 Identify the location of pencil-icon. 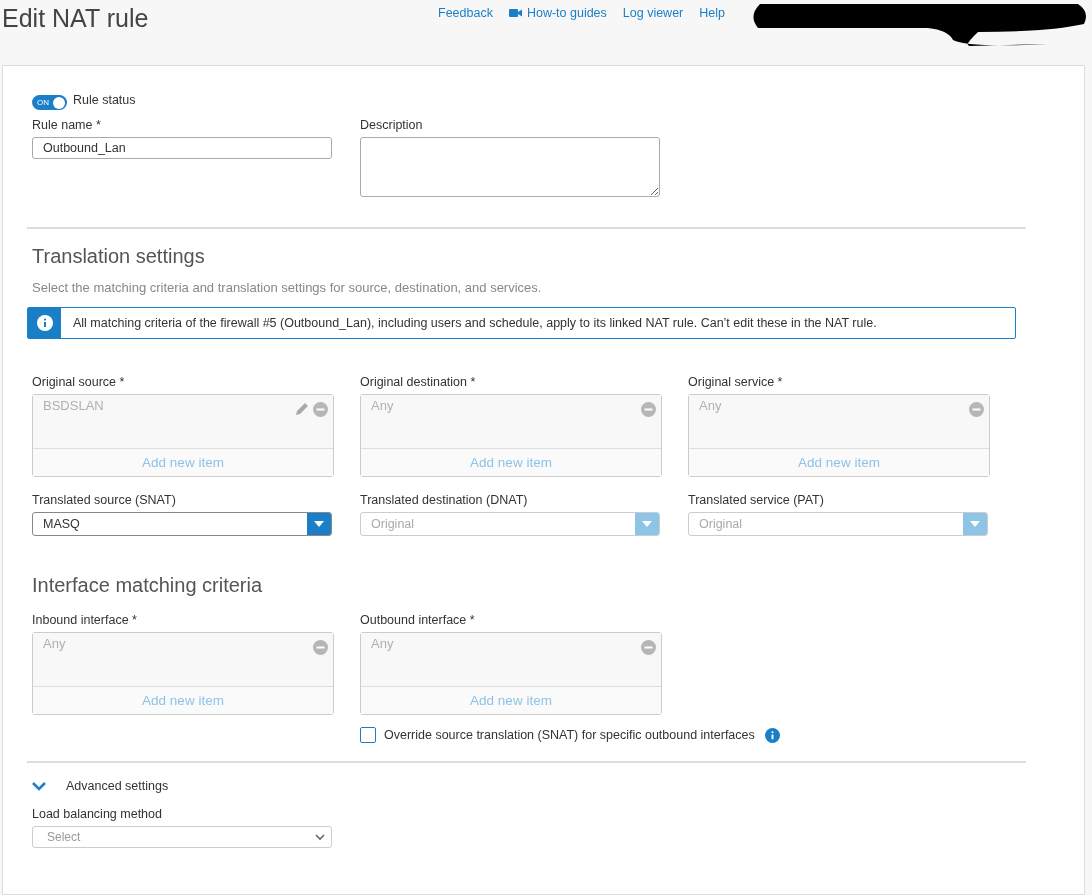
(302, 409).